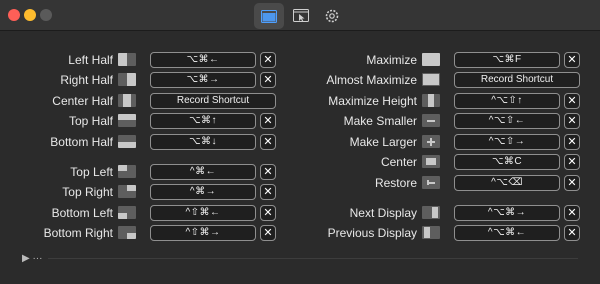  I want to click on make-smaller-icon, so click(431, 120).